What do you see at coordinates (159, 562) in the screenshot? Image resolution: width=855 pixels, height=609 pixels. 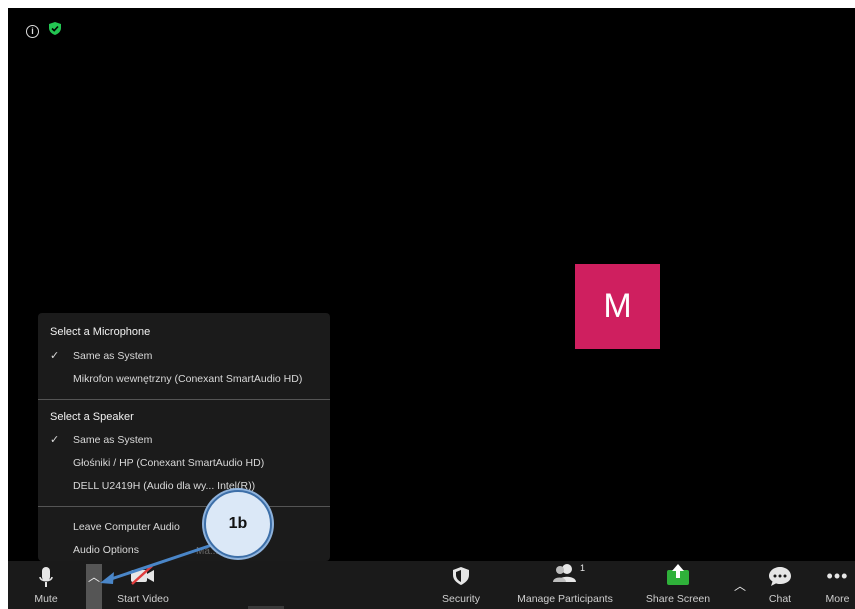 I see `annotation-arrow` at bounding box center [159, 562].